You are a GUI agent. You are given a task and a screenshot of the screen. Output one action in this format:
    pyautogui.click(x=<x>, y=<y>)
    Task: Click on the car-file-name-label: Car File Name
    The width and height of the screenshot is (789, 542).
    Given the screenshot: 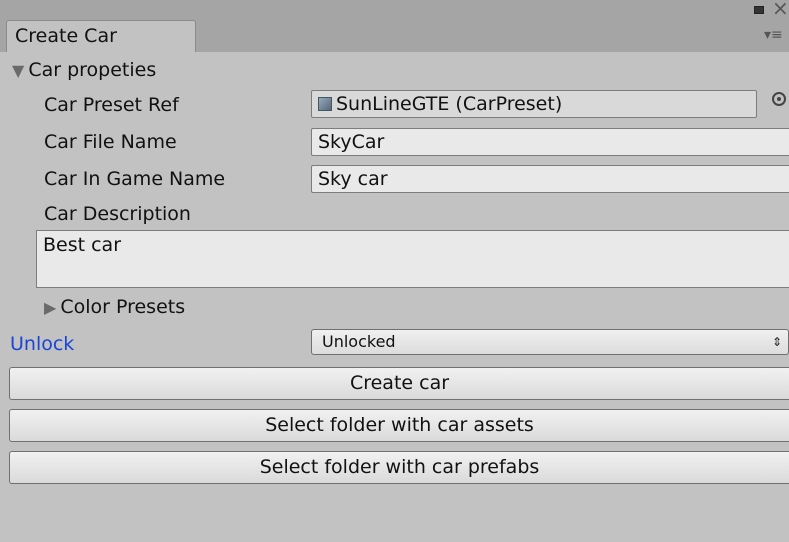 What is the action you would take?
    pyautogui.click(x=110, y=142)
    